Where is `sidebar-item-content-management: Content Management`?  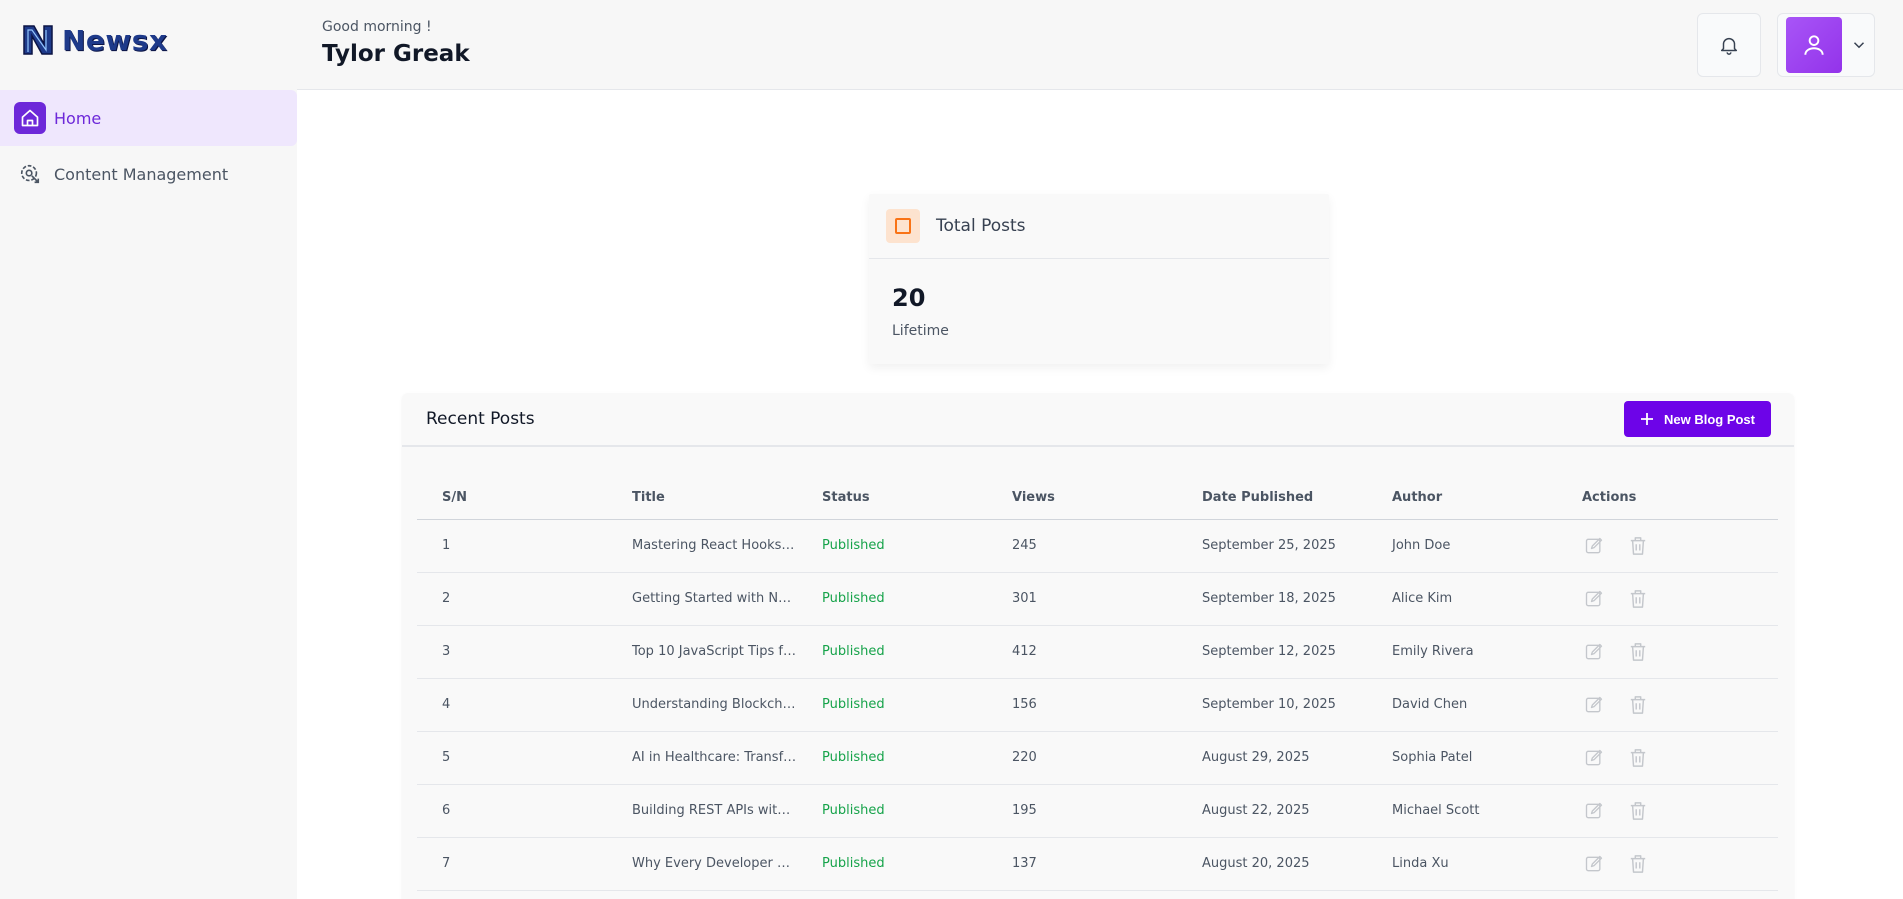 sidebar-item-content-management: Content Management is located at coordinates (148, 174).